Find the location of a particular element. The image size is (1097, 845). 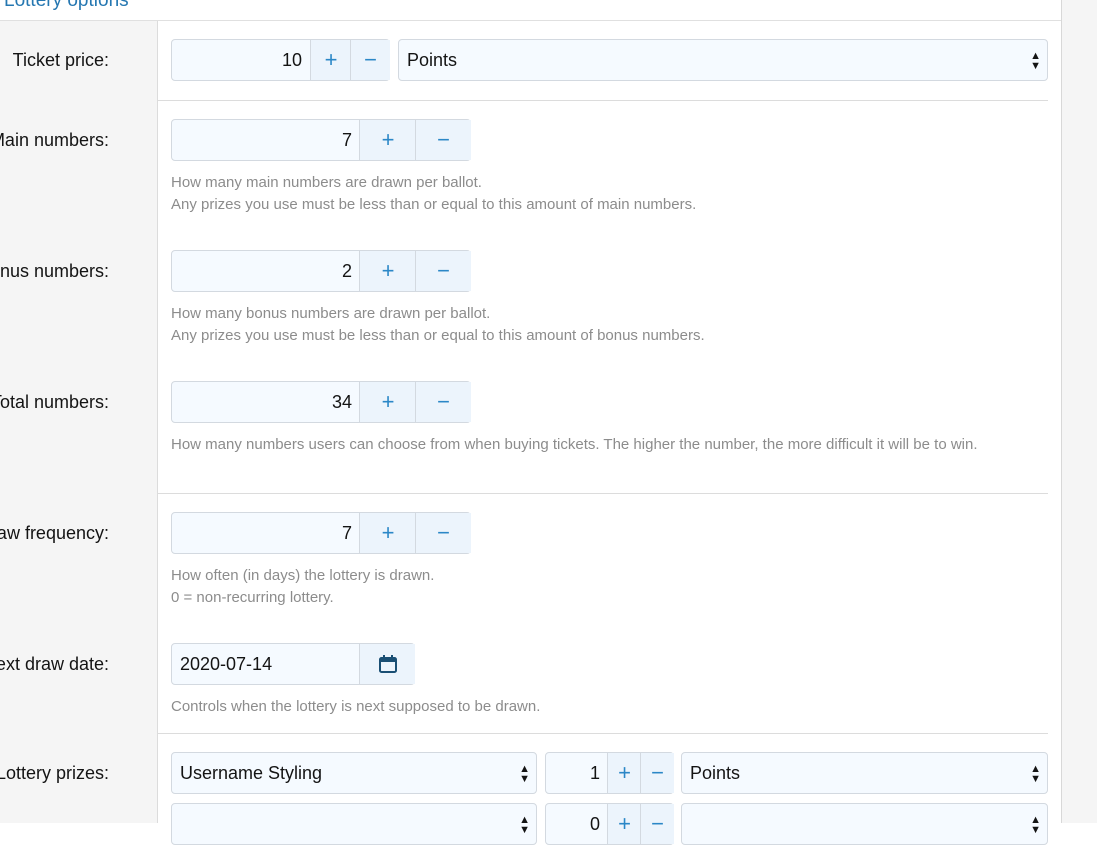

total-numbers-stepper: 34 + − is located at coordinates (321, 402).